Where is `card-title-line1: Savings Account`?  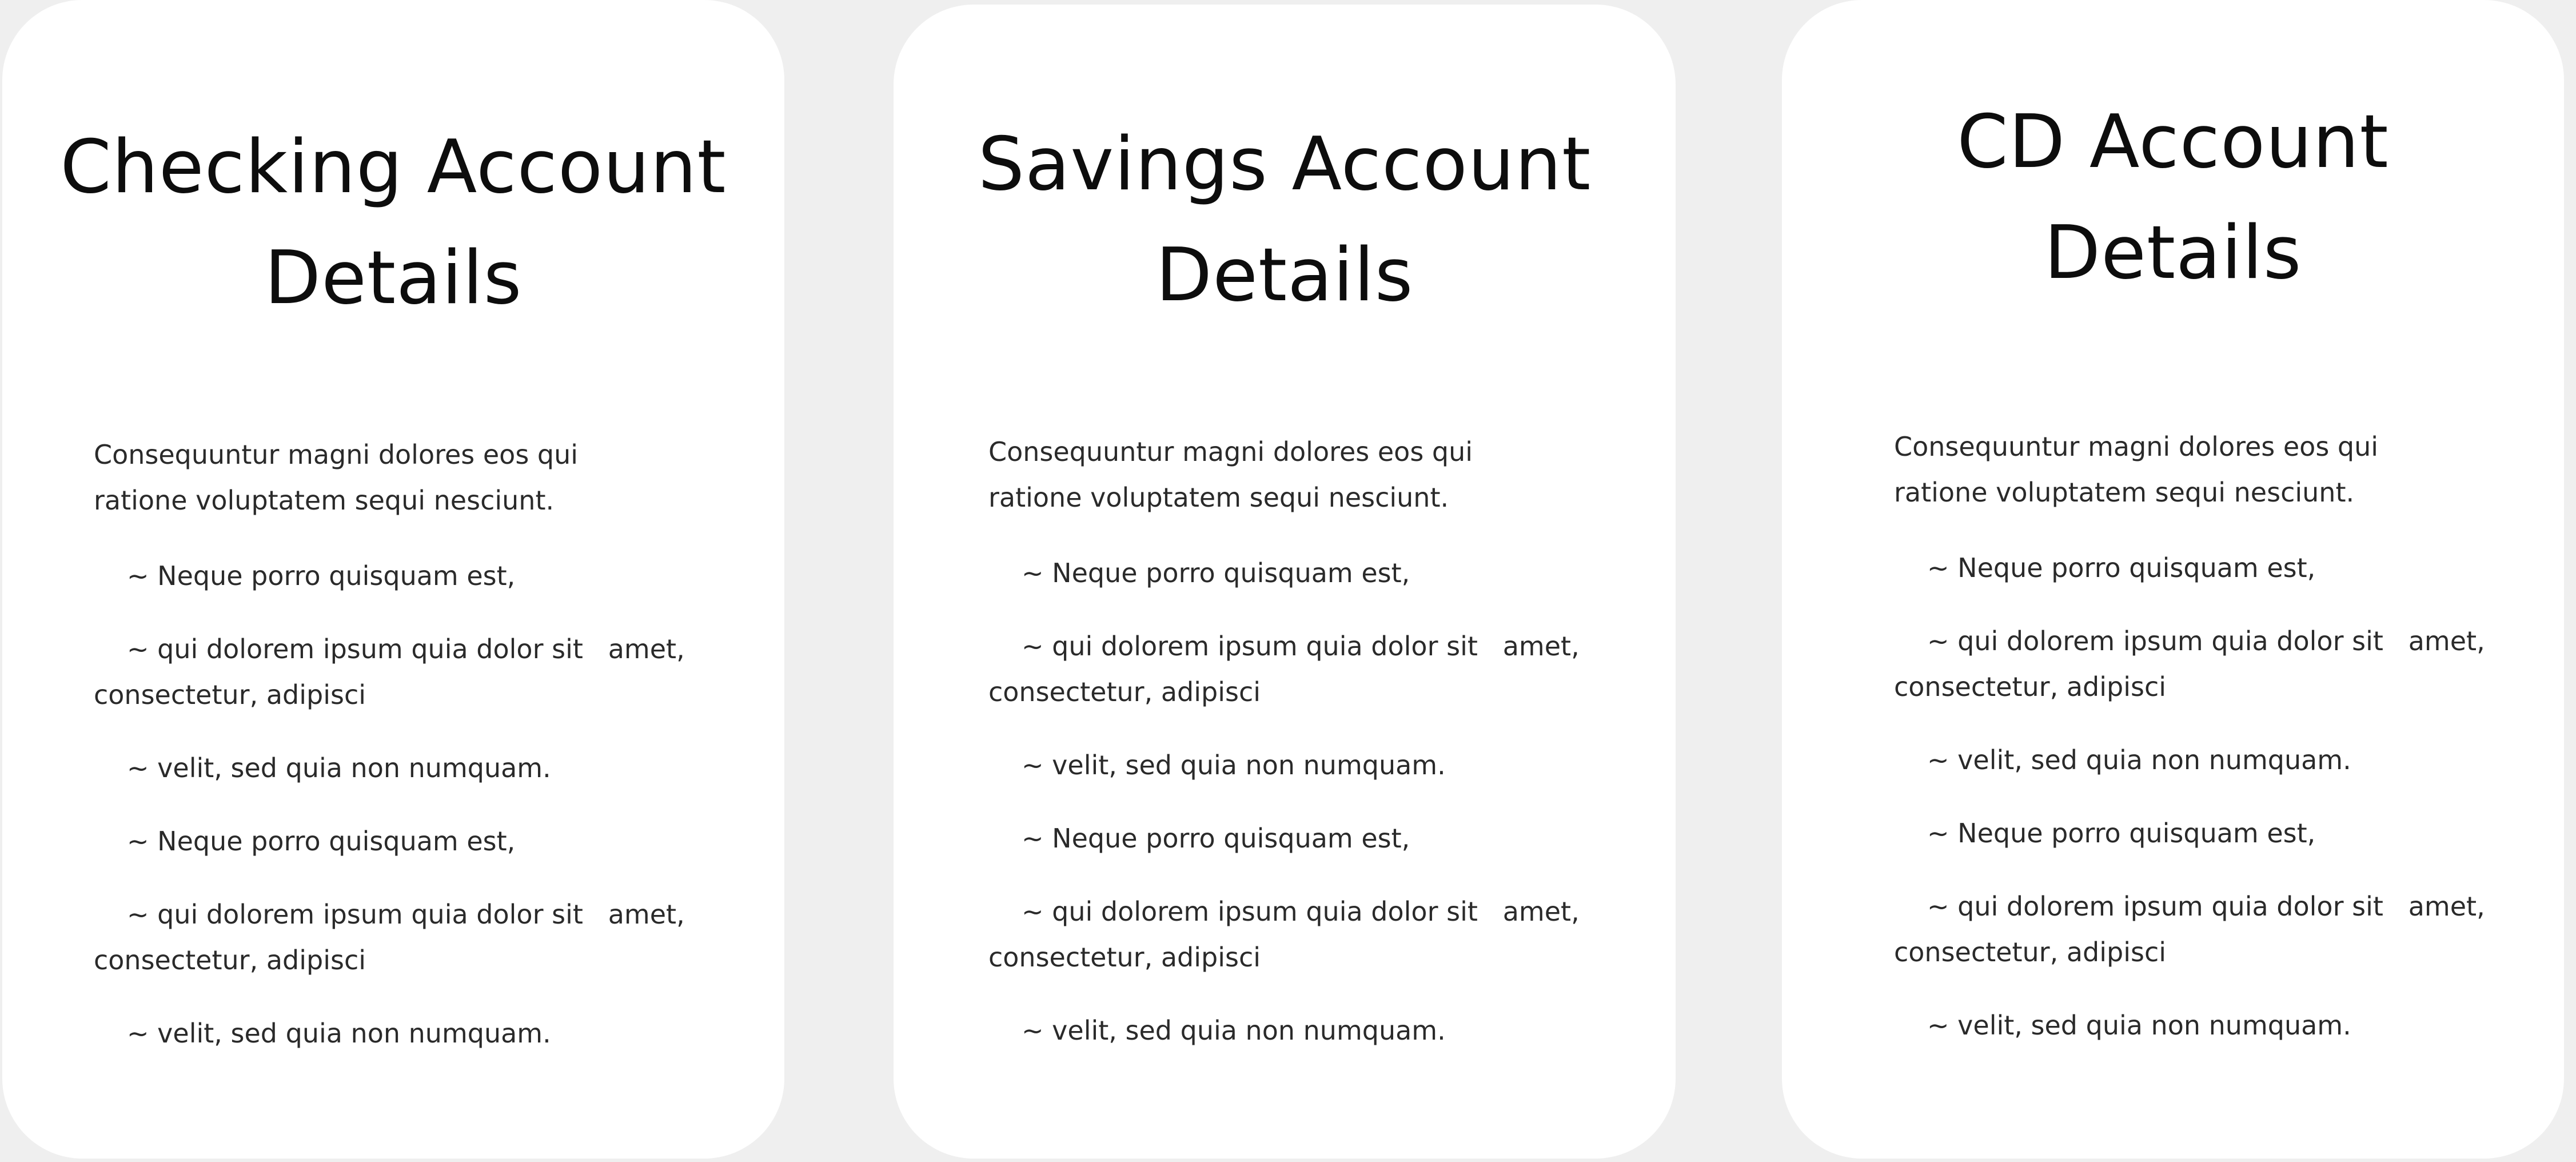 card-title-line1: Savings Account is located at coordinates (1285, 164).